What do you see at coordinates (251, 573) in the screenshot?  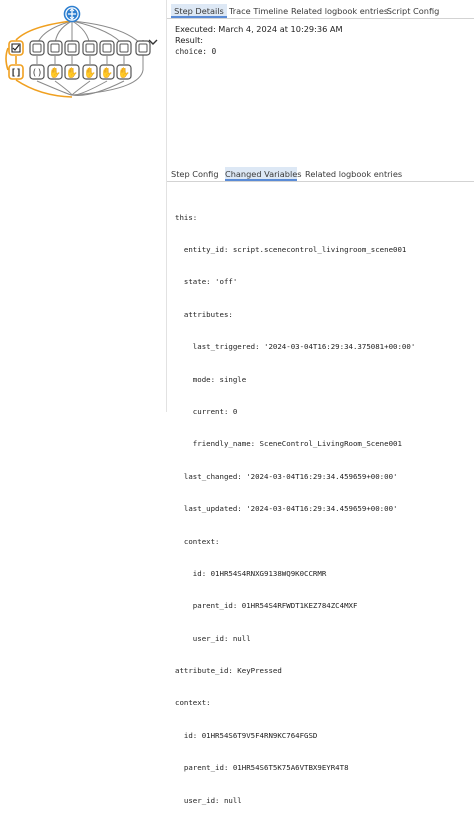 I see `yaml-line: id: 01HR54S4RNXG9138WQ9K0CCRMR` at bounding box center [251, 573].